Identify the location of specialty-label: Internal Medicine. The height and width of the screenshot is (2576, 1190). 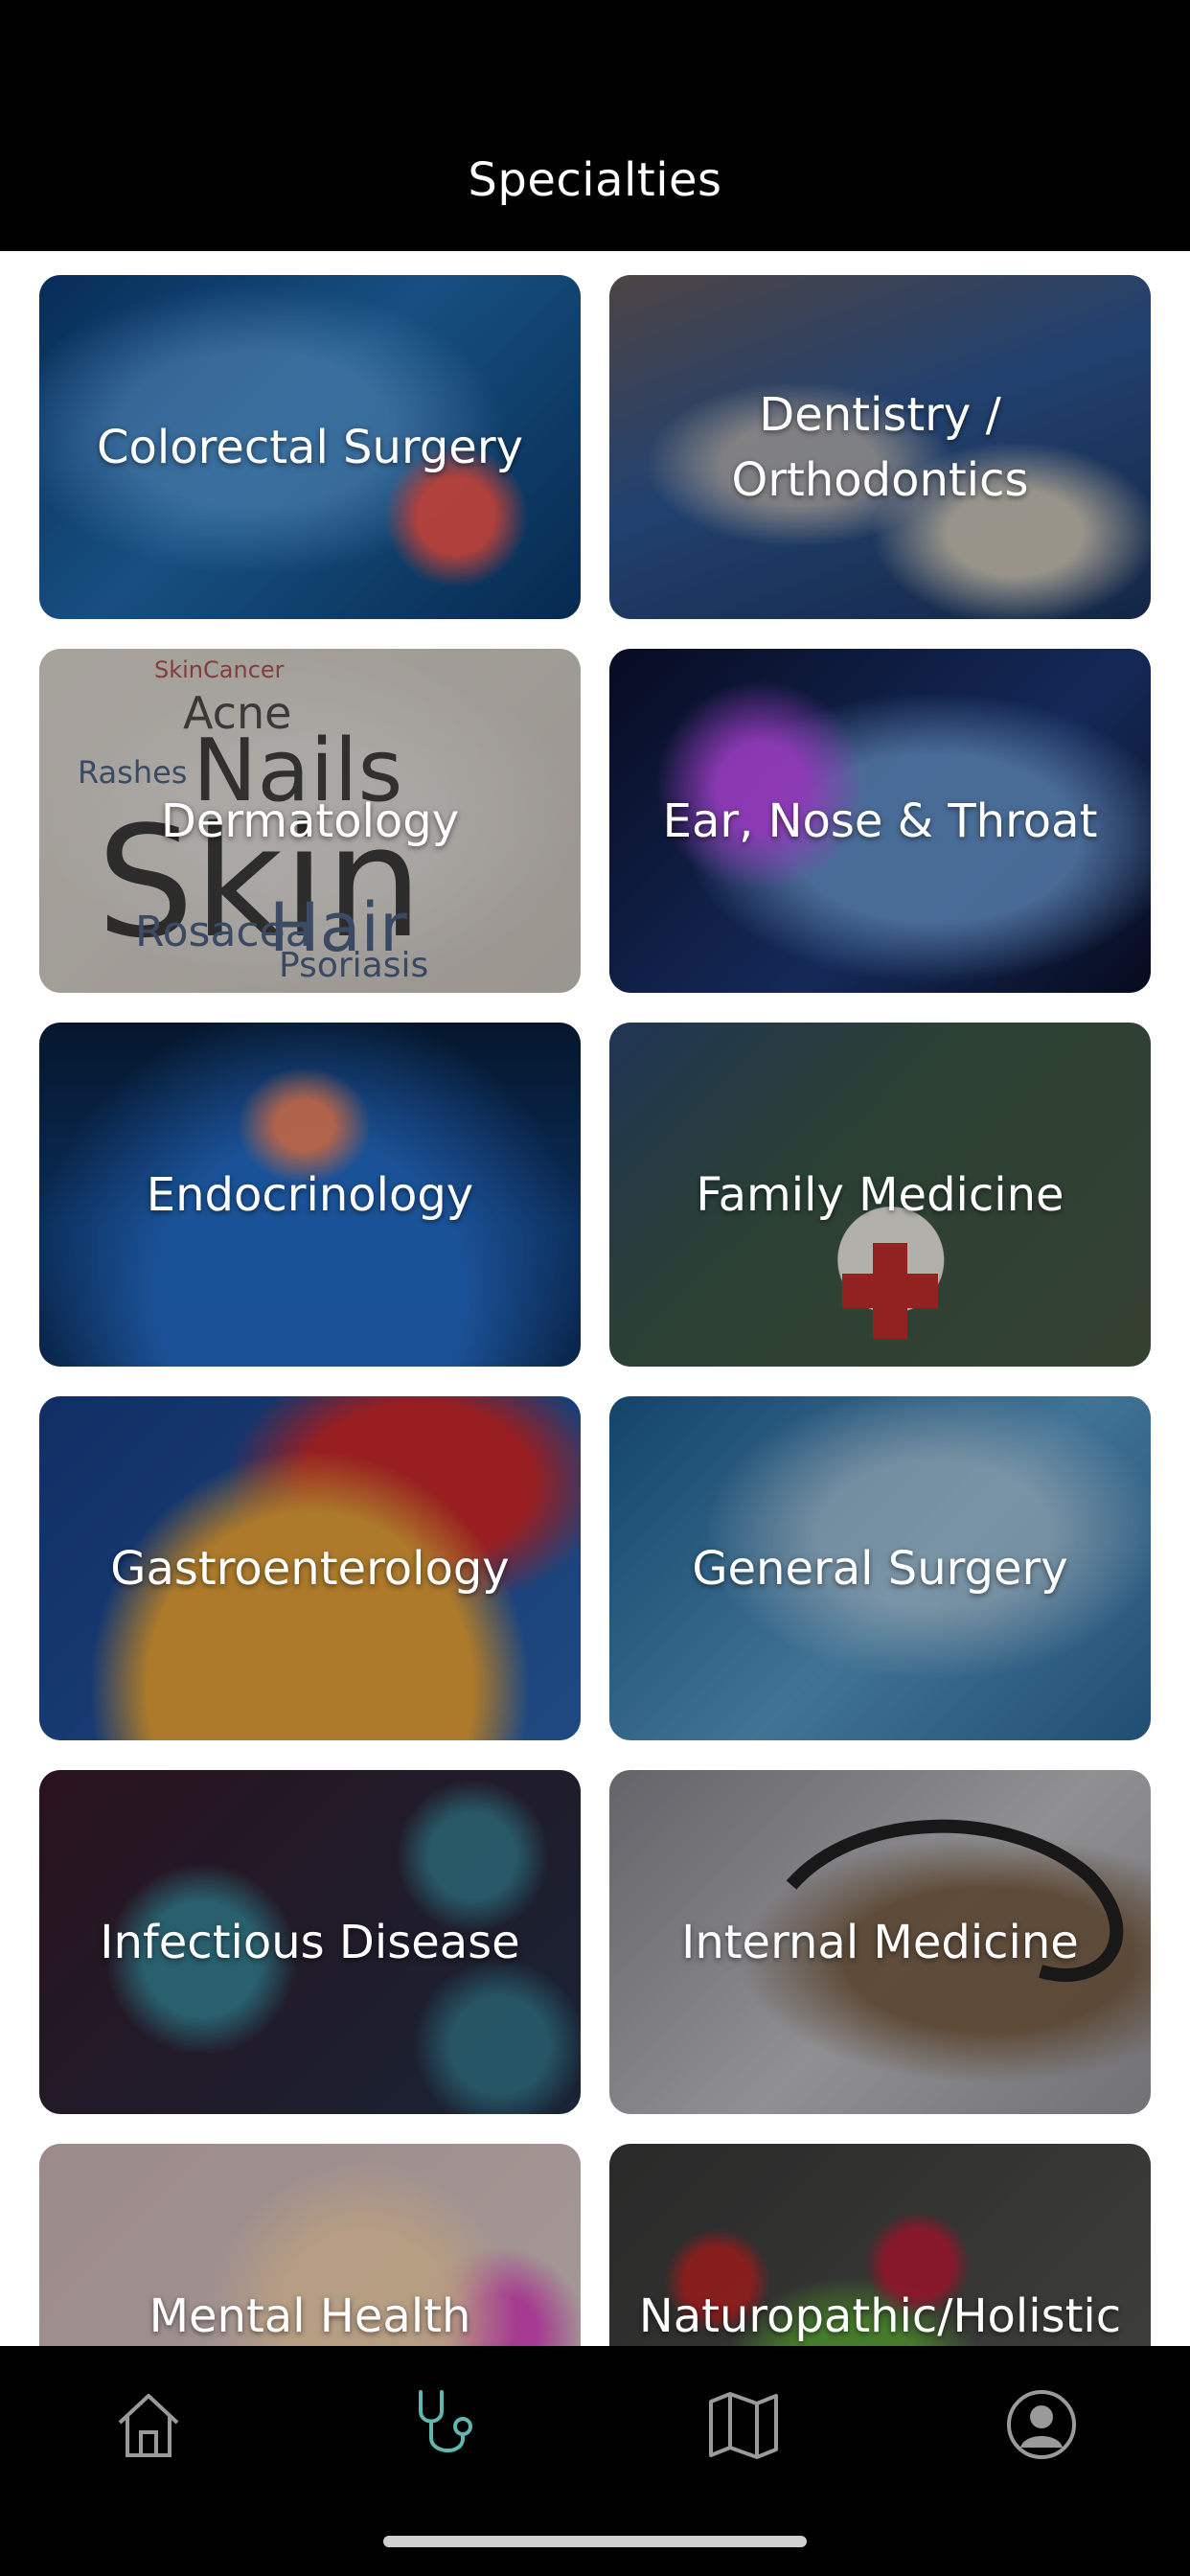
(880, 1942).